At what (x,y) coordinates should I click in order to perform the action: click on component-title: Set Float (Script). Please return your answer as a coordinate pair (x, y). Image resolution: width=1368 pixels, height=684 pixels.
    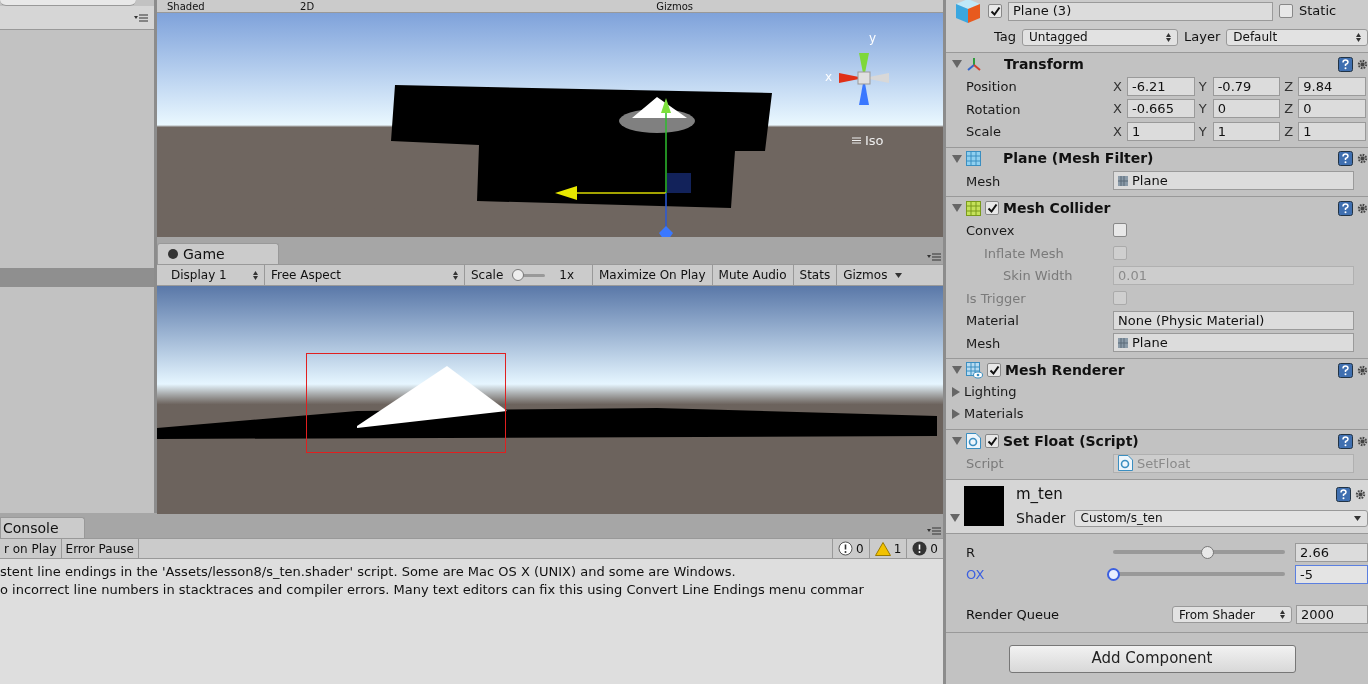
    Looking at the image, I should click on (1071, 441).